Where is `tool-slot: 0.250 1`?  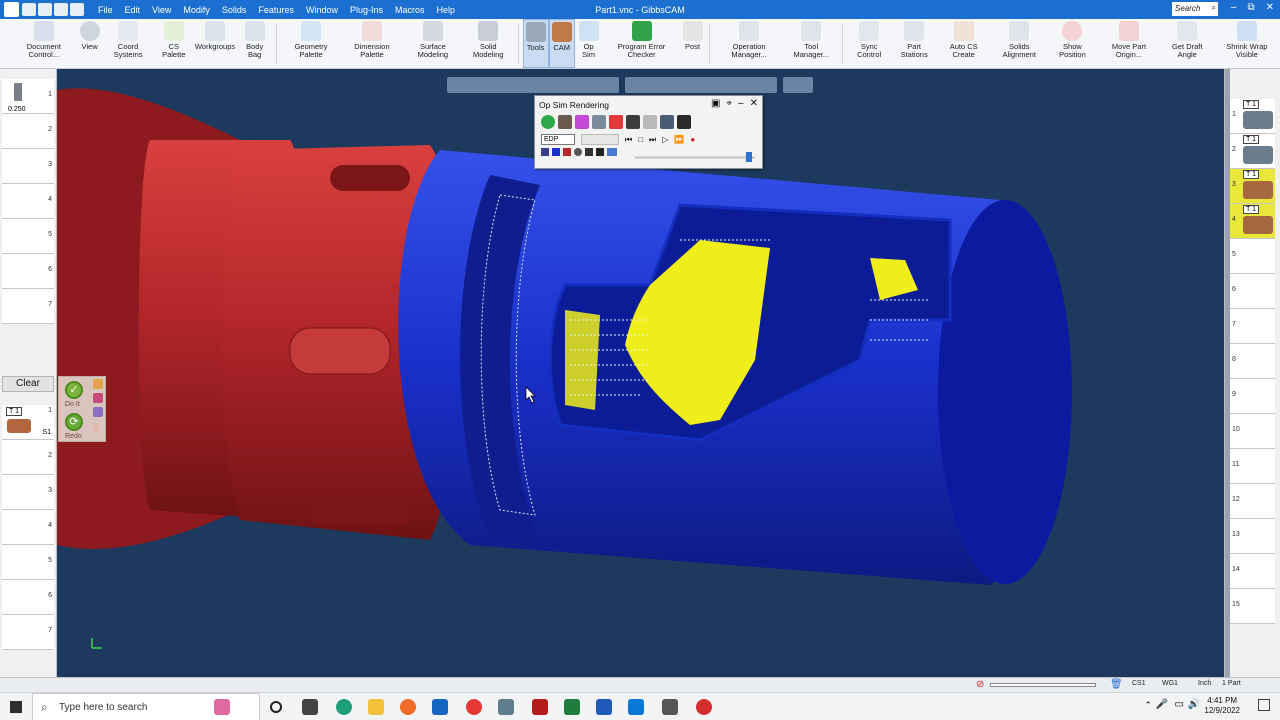
tool-slot: 0.250 1 is located at coordinates (28, 96).